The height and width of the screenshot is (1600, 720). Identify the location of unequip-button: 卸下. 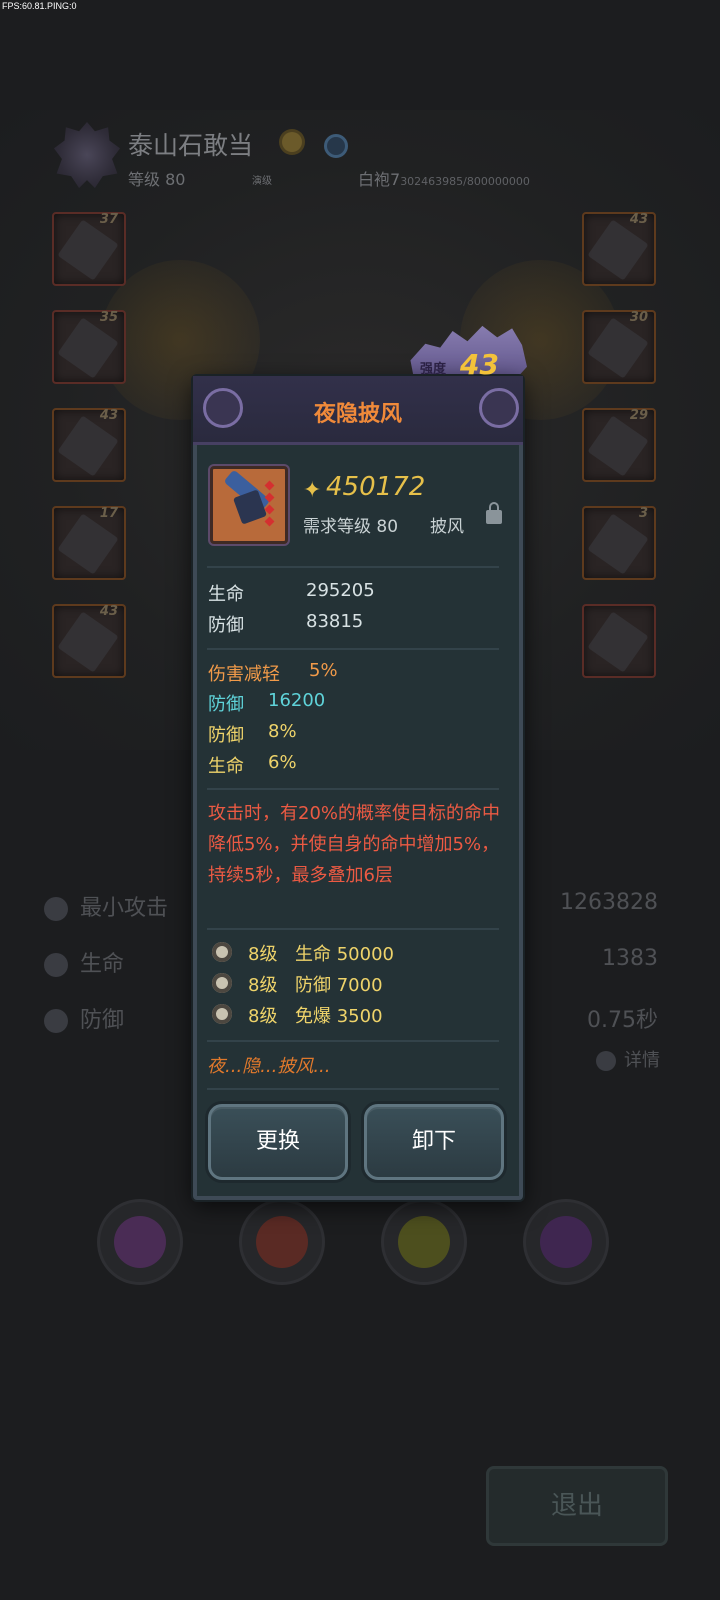
(434, 1142).